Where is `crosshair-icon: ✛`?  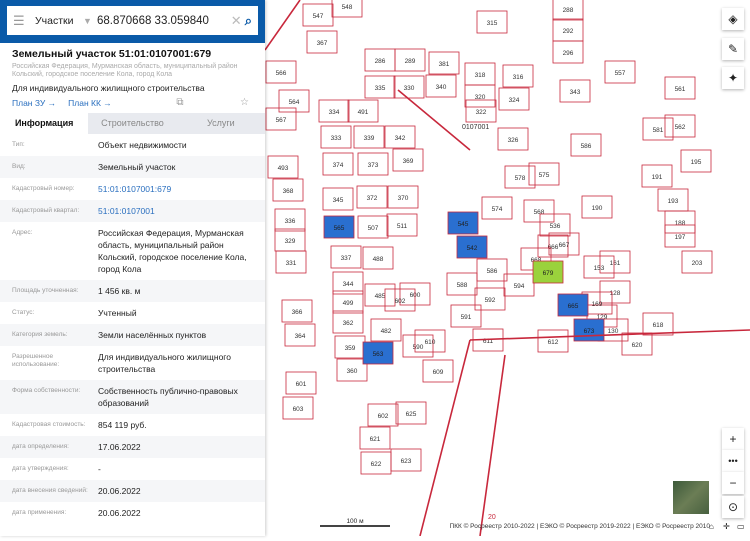
crosshair-icon: ✛ is located at coordinates (726, 526).